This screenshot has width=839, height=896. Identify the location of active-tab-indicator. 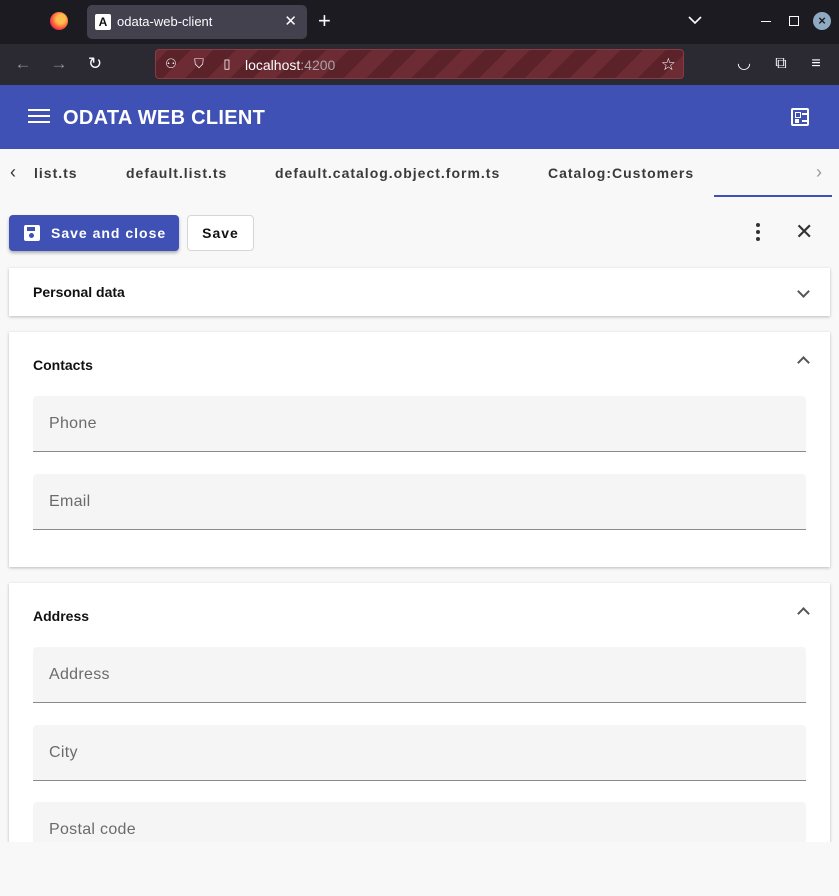
(773, 196).